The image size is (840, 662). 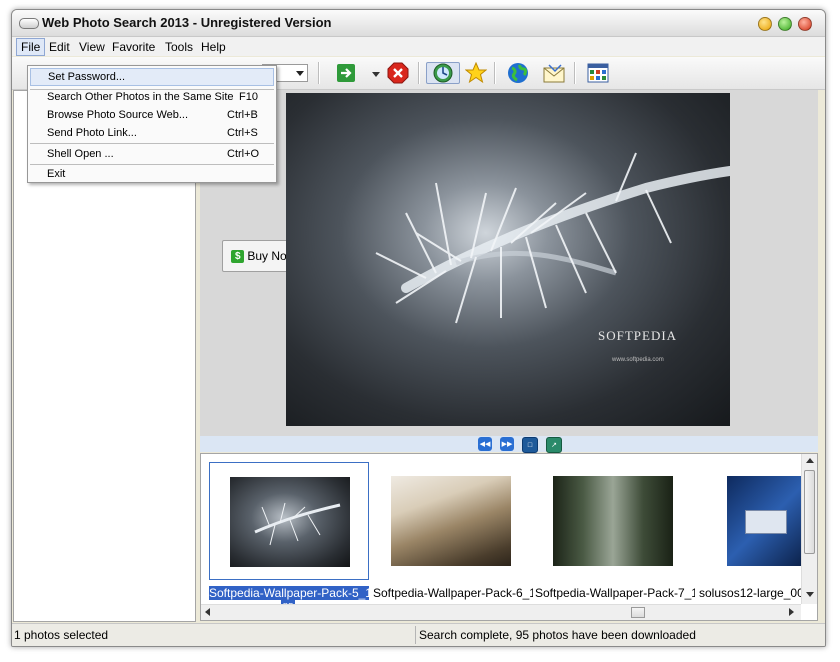 I want to click on menu-file: File, so click(x=31, y=47).